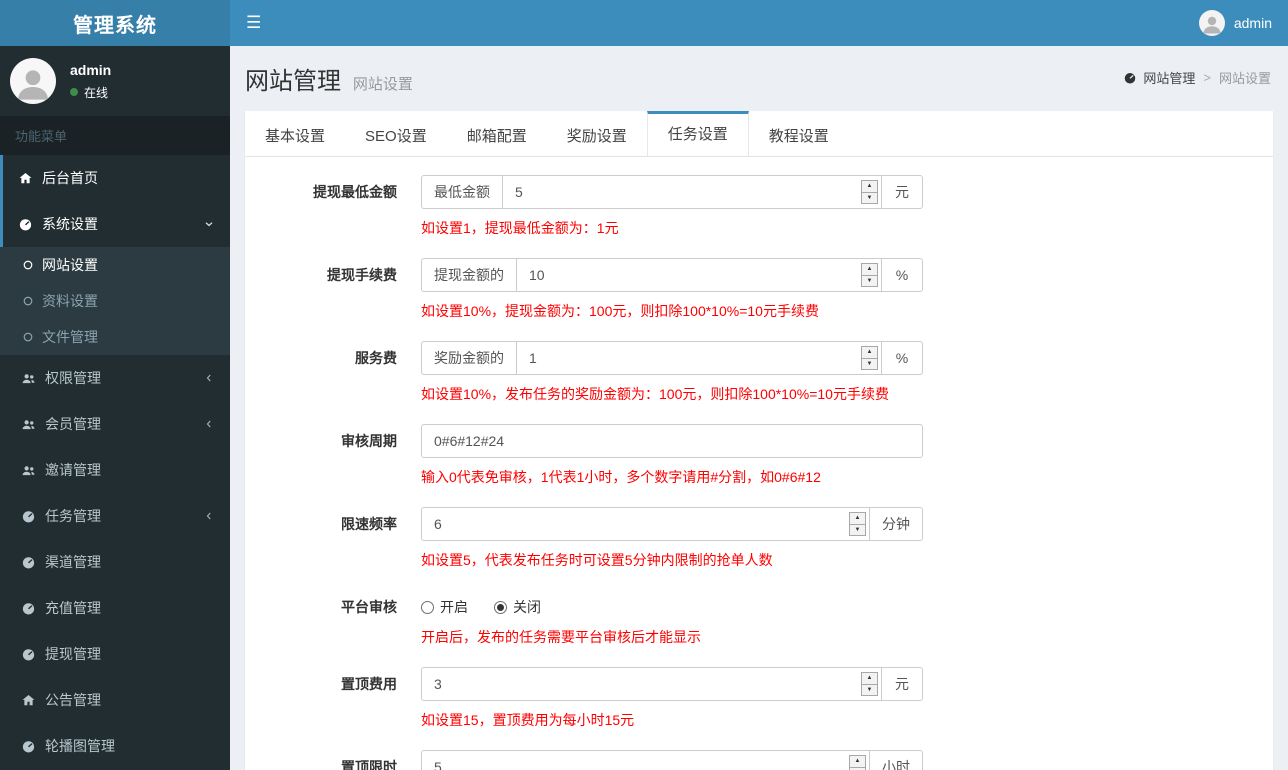 This screenshot has height=770, width=1288. I want to click on sidebar-item-home: 后台首页, so click(115, 178).